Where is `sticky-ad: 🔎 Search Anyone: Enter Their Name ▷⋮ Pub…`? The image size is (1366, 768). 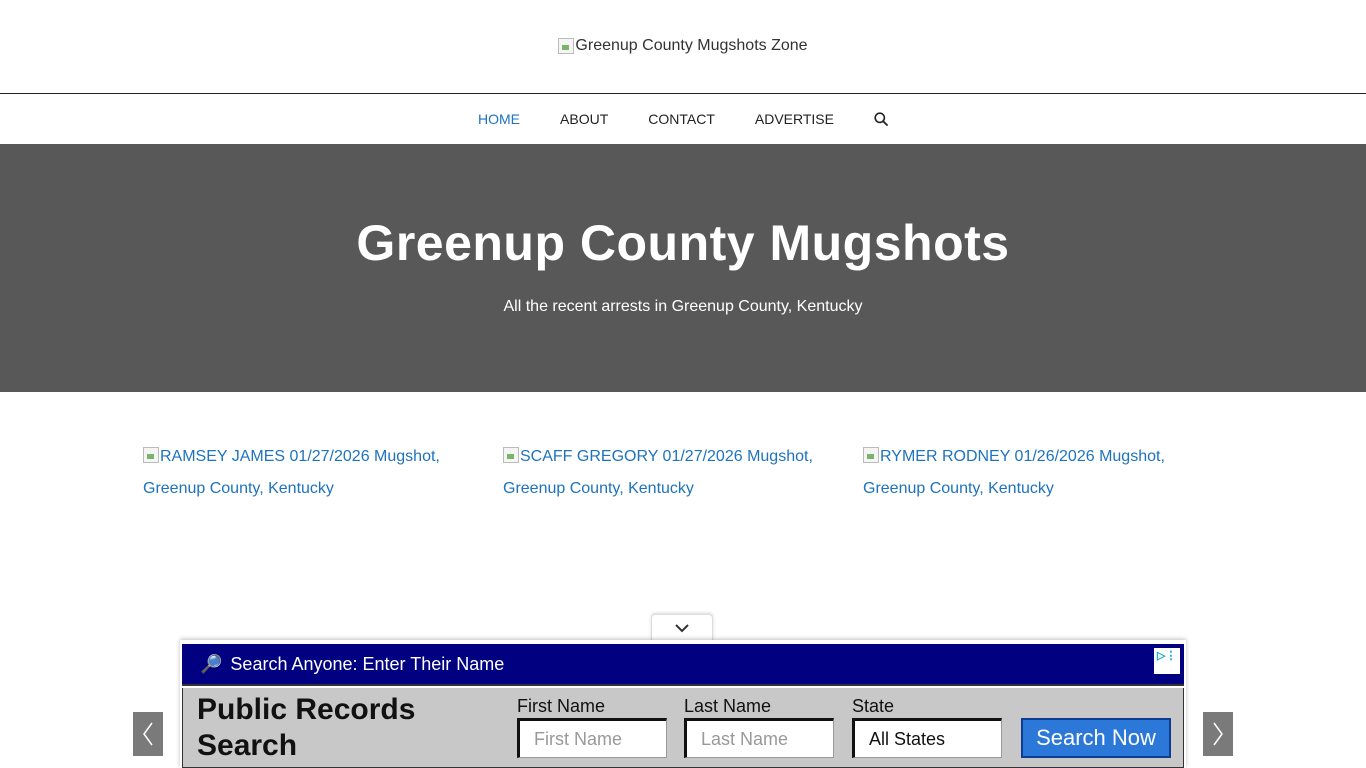 sticky-ad: 🔎 Search Anyone: Enter Their Name ▷⋮ Pub… is located at coordinates (683, 704).